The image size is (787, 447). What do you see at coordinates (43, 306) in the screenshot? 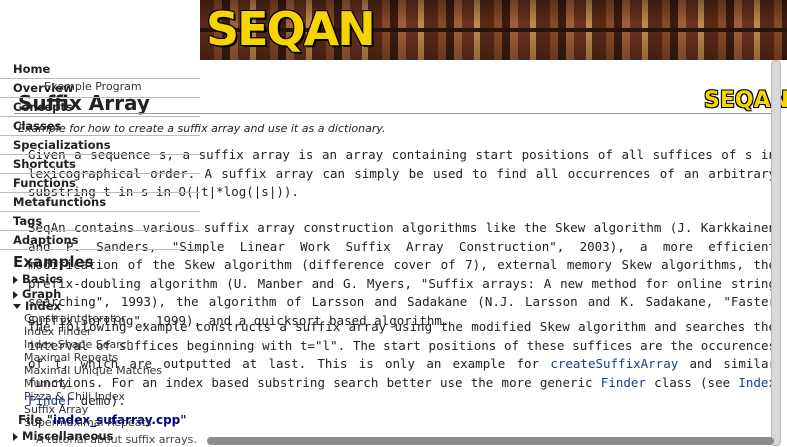
I see `nav-group-index-label: Index` at bounding box center [43, 306].